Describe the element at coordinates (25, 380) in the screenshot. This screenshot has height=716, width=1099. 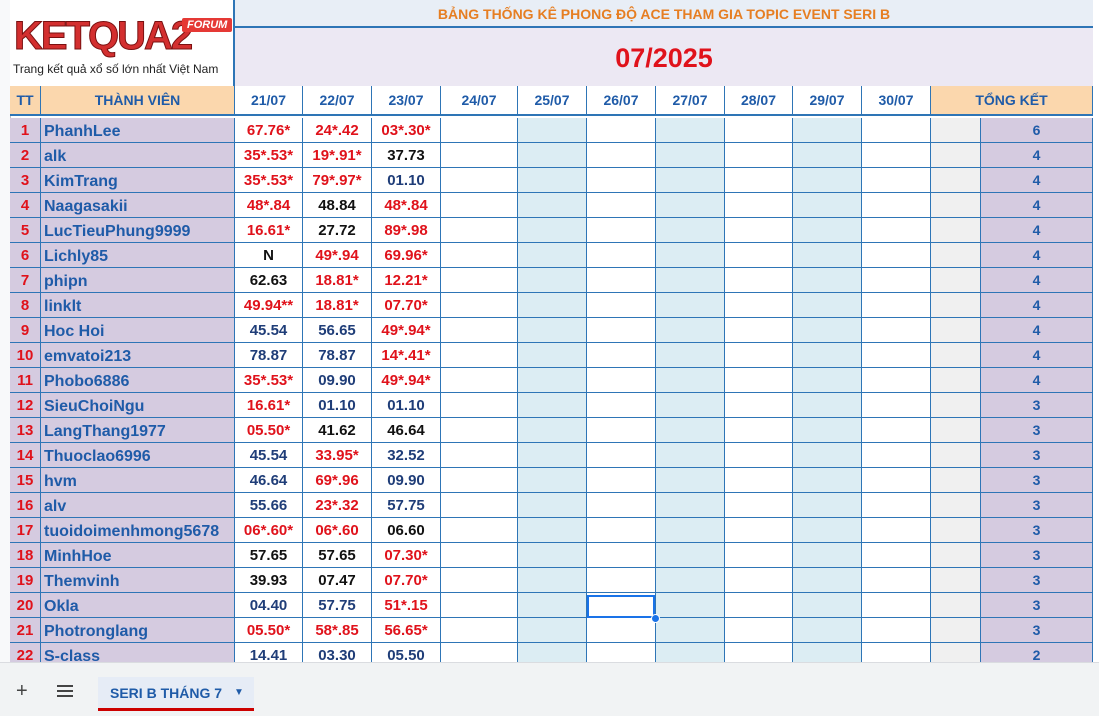
I see `row-number-cell: 11` at that location.